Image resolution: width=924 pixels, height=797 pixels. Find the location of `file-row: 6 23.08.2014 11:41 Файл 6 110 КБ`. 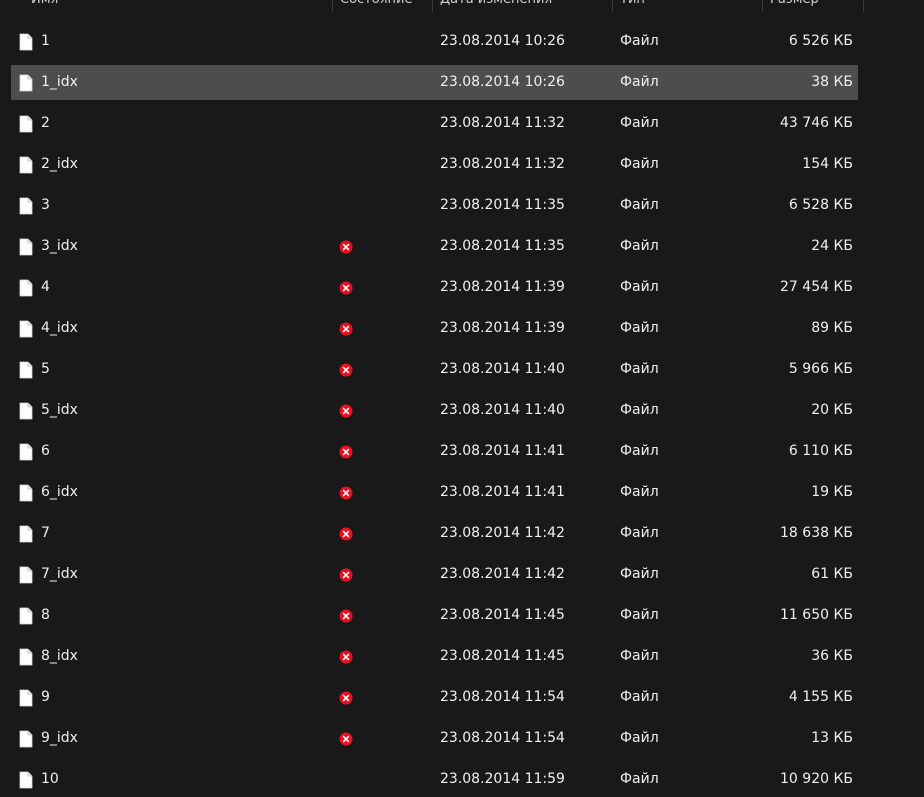

file-row: 6 23.08.2014 11:41 Файл 6 110 КБ is located at coordinates (434, 451).